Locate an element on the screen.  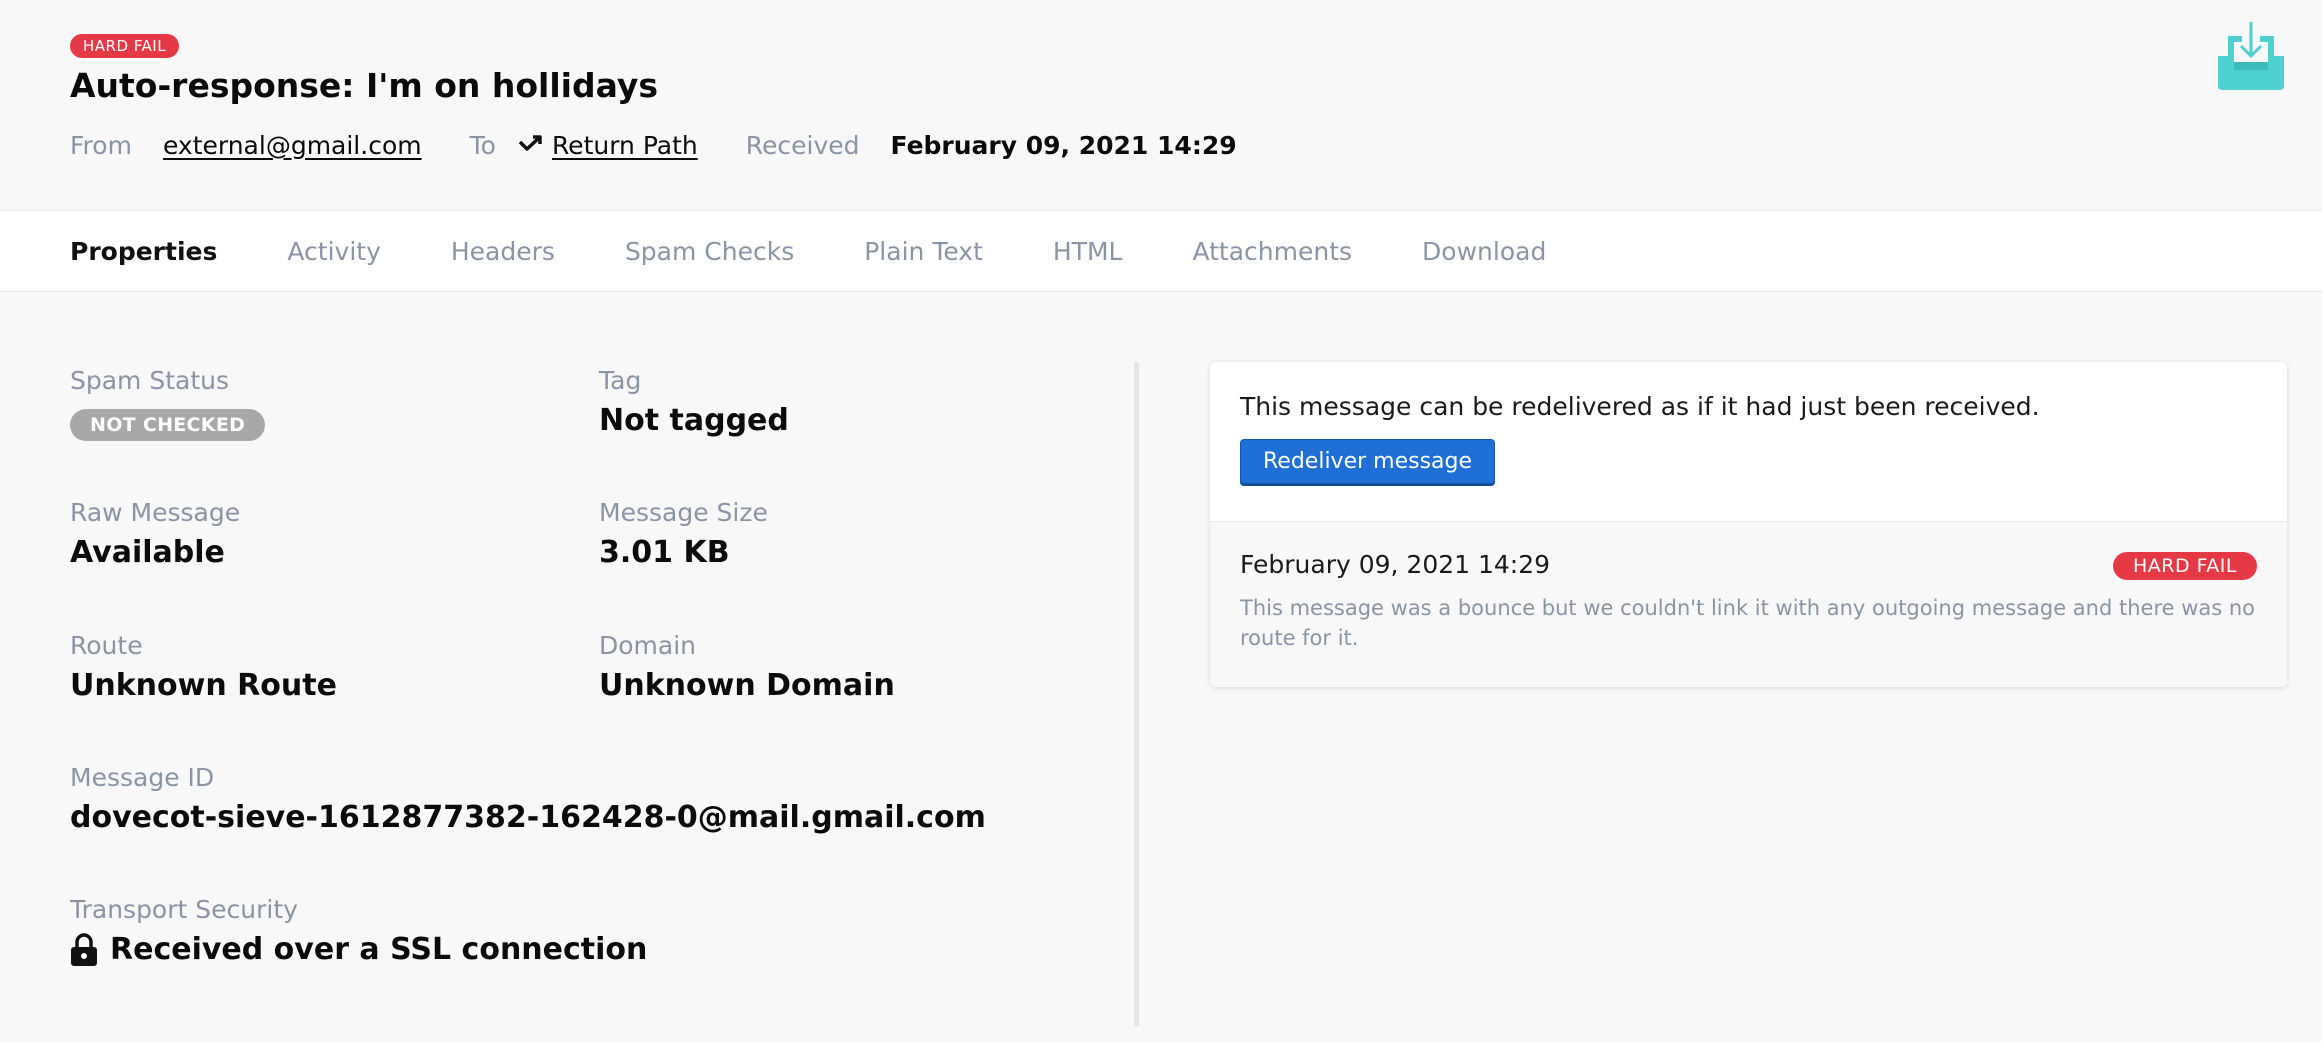
transport-security-label: Transport Security is located at coordinates (184, 909).